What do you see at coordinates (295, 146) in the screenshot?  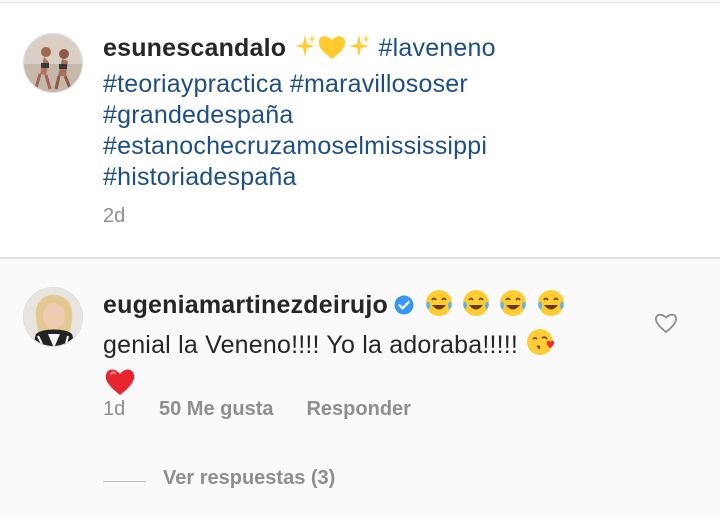 I see `hashtag-link: #estanochecruzamoselmississippi` at bounding box center [295, 146].